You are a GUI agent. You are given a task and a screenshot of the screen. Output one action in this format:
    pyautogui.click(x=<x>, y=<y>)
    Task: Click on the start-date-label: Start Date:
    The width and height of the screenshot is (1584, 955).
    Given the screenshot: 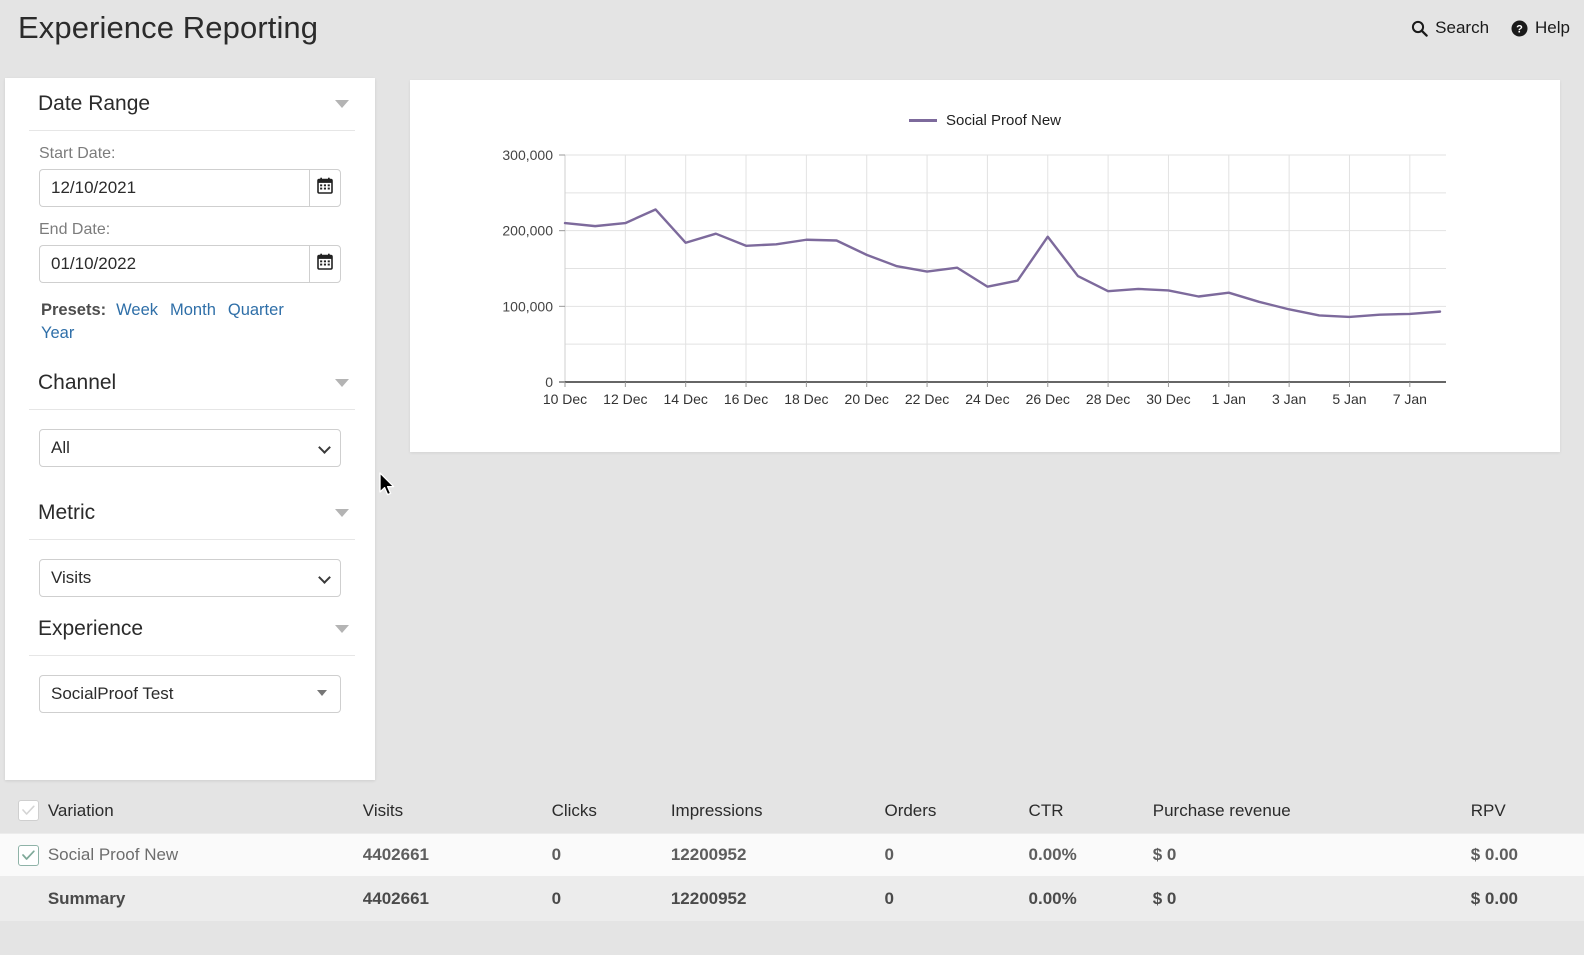 What is the action you would take?
    pyautogui.click(x=77, y=153)
    